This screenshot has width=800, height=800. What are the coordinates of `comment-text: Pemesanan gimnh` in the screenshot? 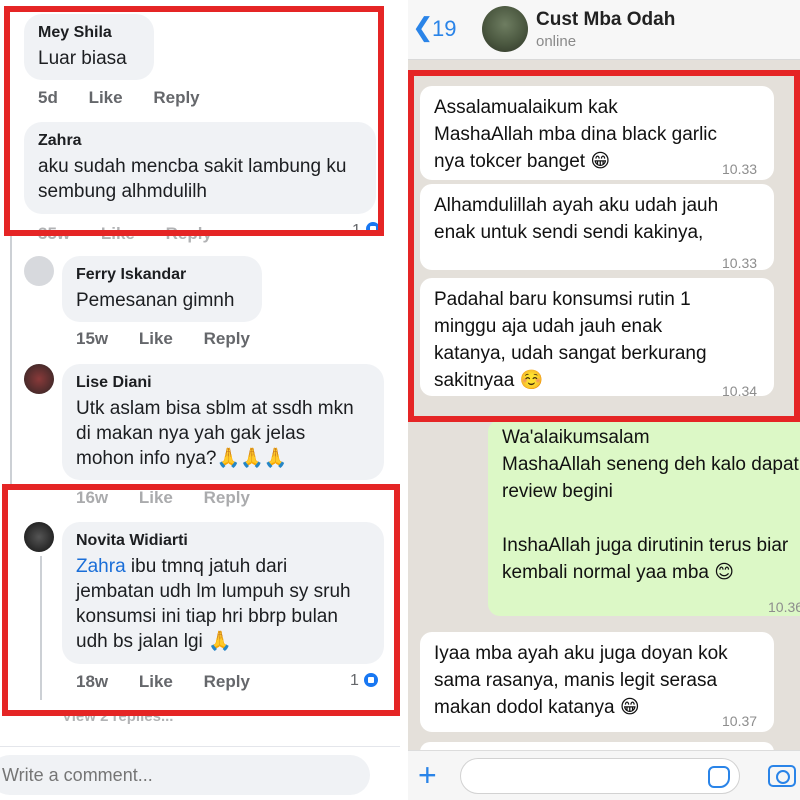 It's located at (155, 300).